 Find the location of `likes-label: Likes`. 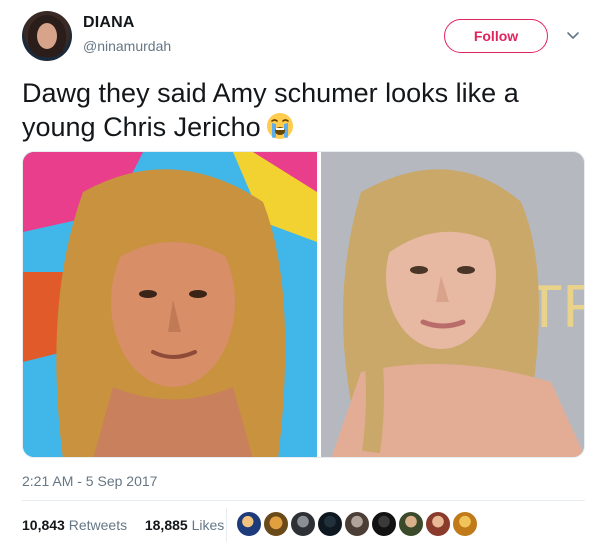

likes-label: Likes is located at coordinates (208, 525).